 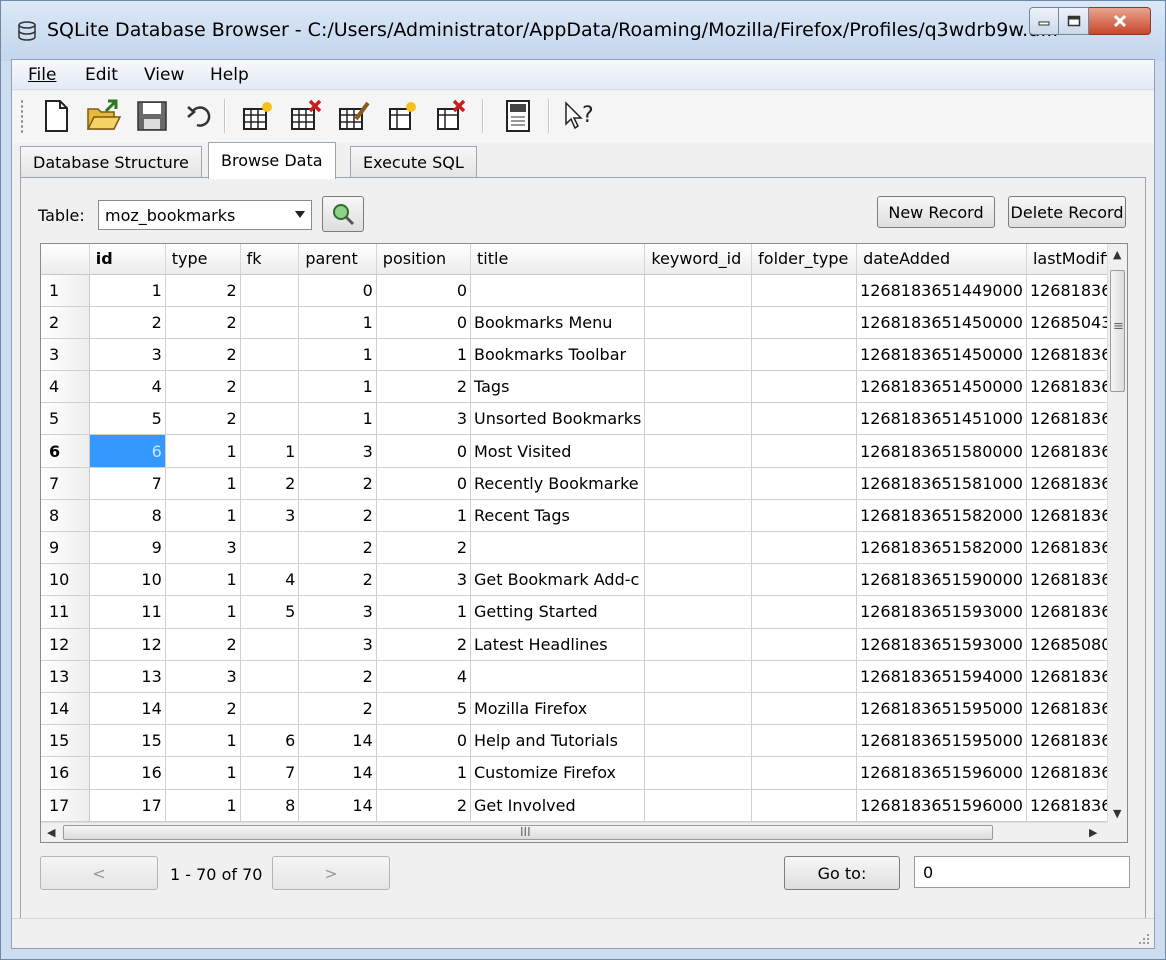 I want to click on scroll-left-icon: ◀, so click(x=51, y=832).